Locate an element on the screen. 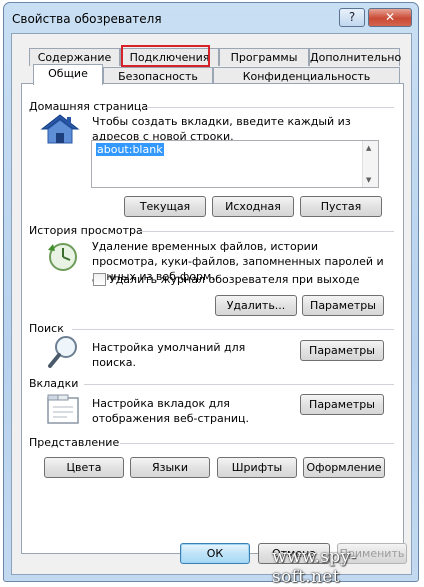 The height and width of the screenshot is (587, 424). delete-history-on-exit-checkbox is located at coordinates (99, 279).